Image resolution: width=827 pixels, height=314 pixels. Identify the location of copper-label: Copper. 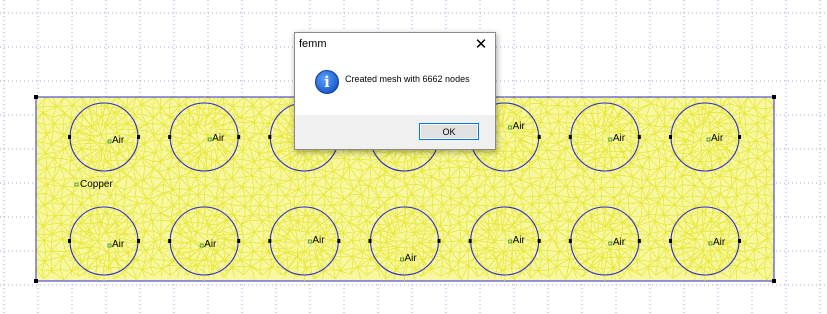
(96, 184).